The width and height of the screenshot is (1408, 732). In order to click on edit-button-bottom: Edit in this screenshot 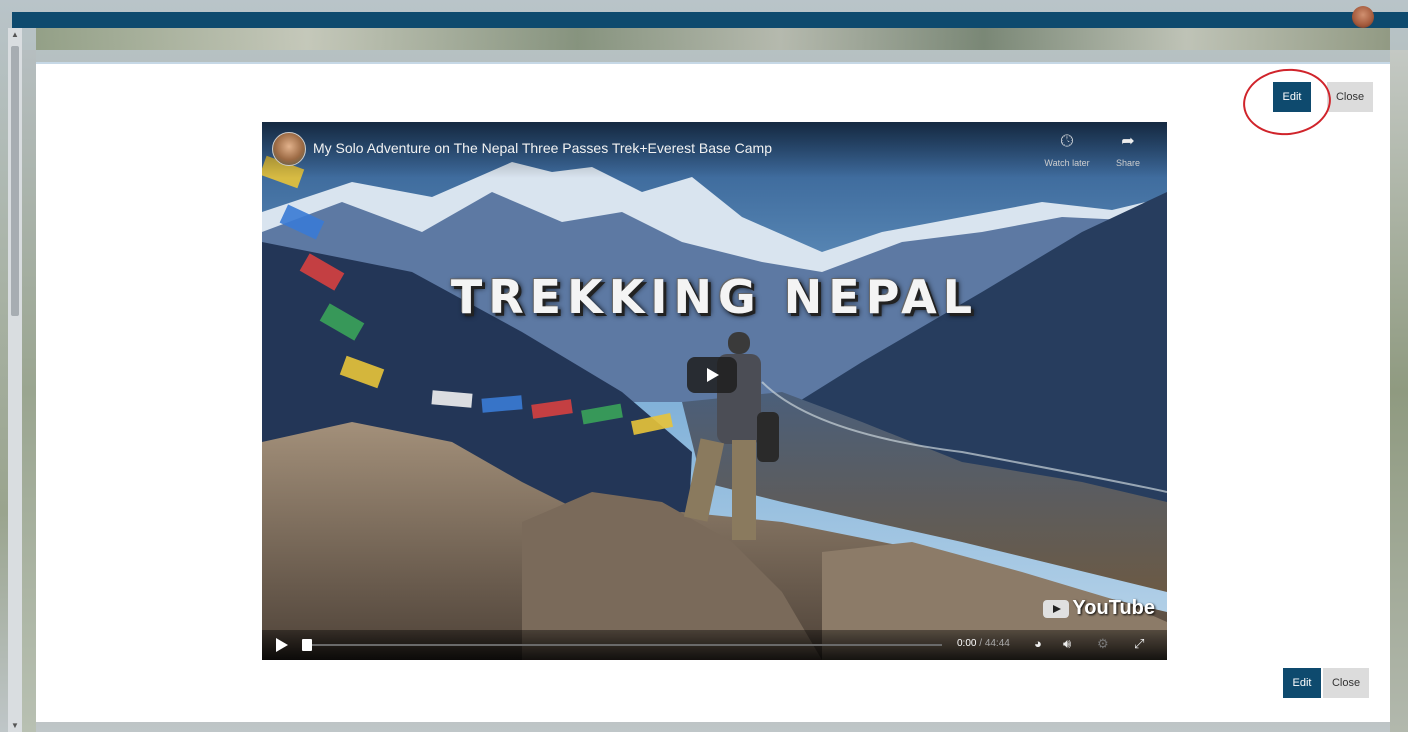, I will do `click(1302, 683)`.